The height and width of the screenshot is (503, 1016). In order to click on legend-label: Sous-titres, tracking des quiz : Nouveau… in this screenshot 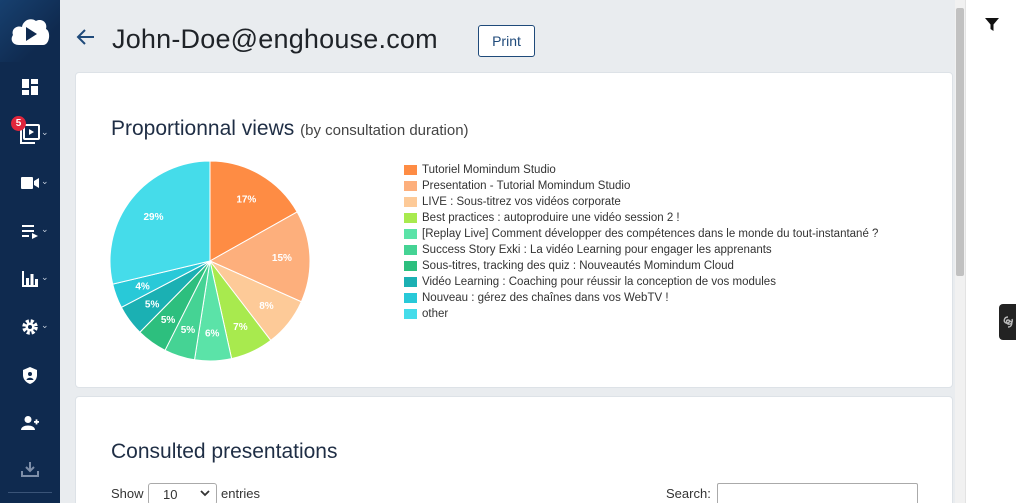, I will do `click(578, 266)`.